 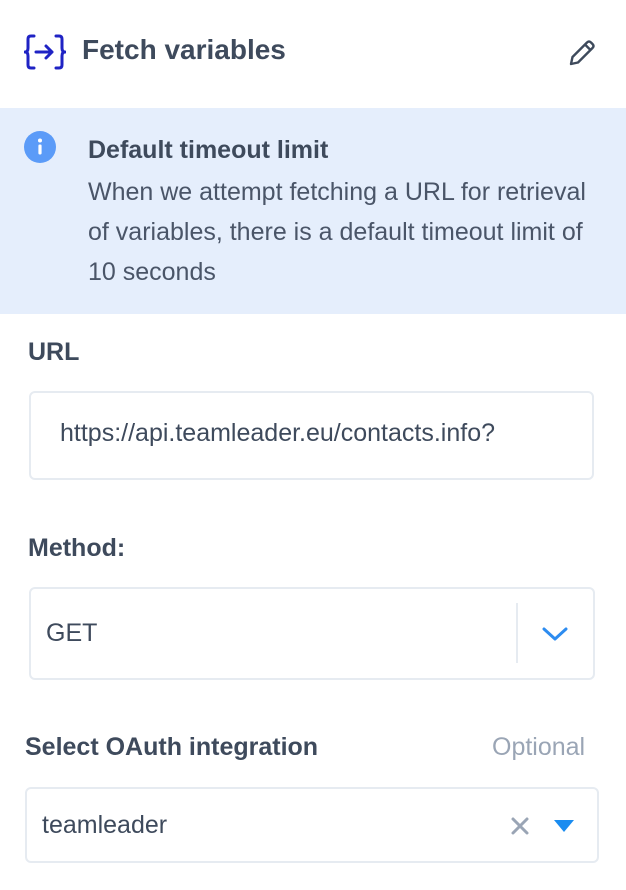 I want to click on method-select-divider, so click(x=517, y=633).